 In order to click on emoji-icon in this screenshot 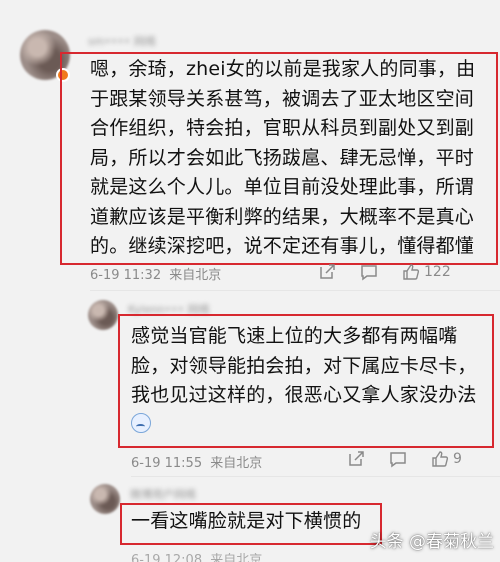, I will do `click(141, 422)`.